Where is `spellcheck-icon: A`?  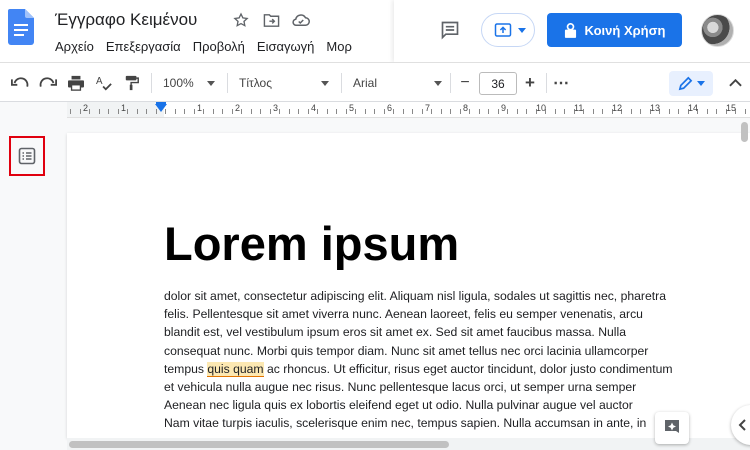
spellcheck-icon: A is located at coordinates (104, 83).